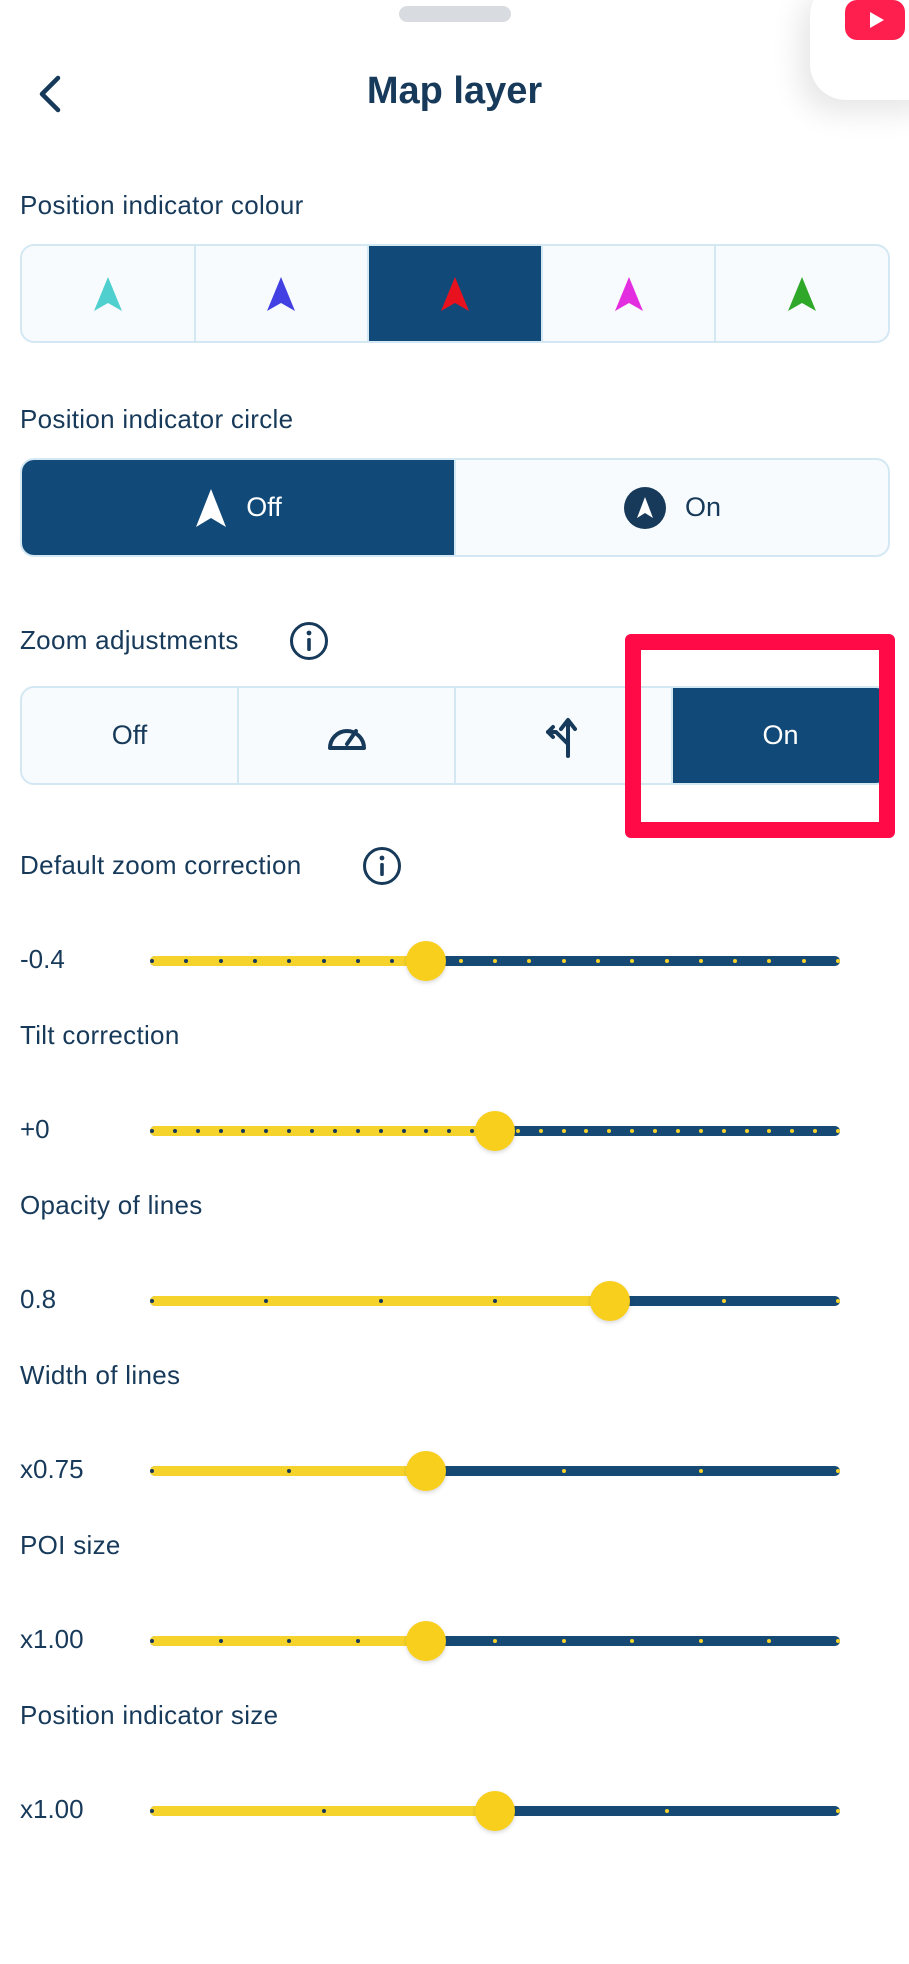 The width and height of the screenshot is (909, 1964). I want to click on circle-on-label: On, so click(703, 507).